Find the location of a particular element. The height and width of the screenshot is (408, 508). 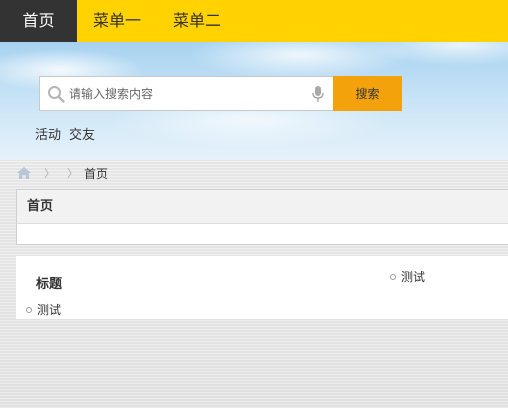

breadcrumb-current: 首页 is located at coordinates (96, 173).